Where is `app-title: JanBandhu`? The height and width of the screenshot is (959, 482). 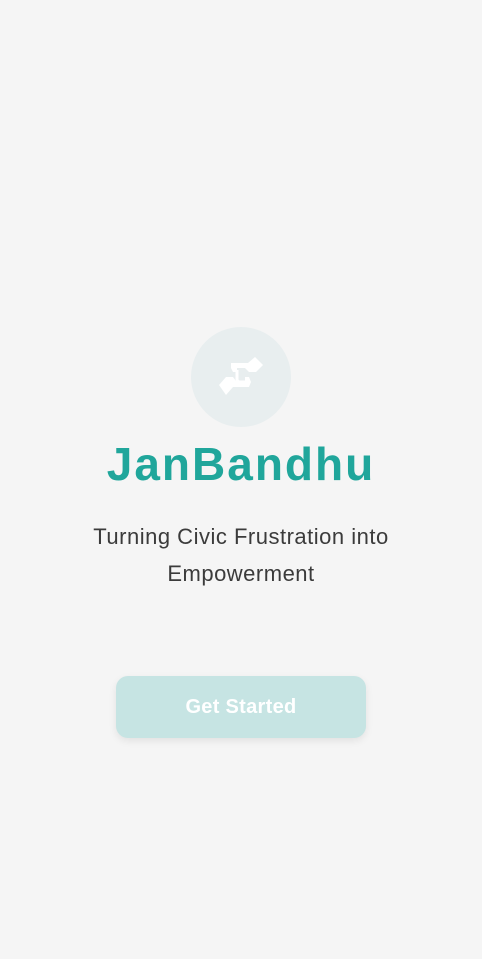 app-title: JanBandhu is located at coordinates (241, 464).